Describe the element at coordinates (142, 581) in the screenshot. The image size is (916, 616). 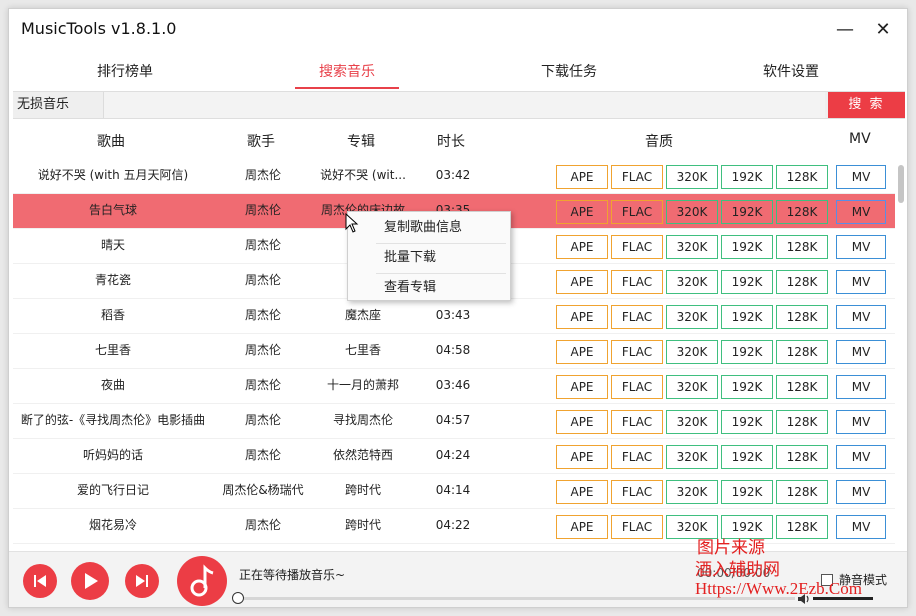
I see `next-button` at that location.